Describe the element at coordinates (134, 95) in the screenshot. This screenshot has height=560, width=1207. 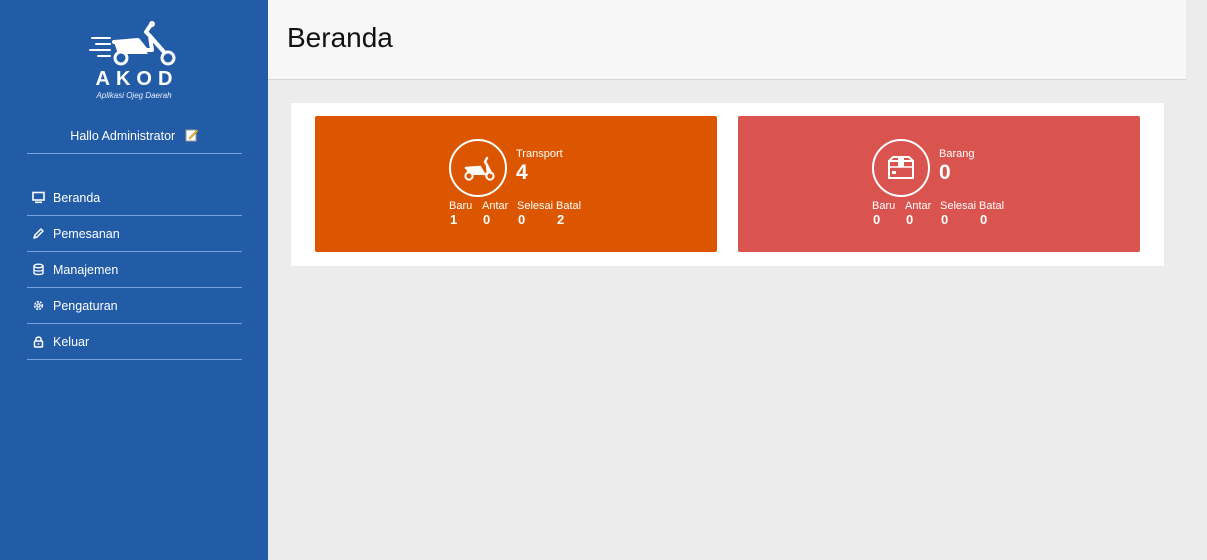
I see `logo-subtitle: Aplikasi Ojeg Daerah` at that location.